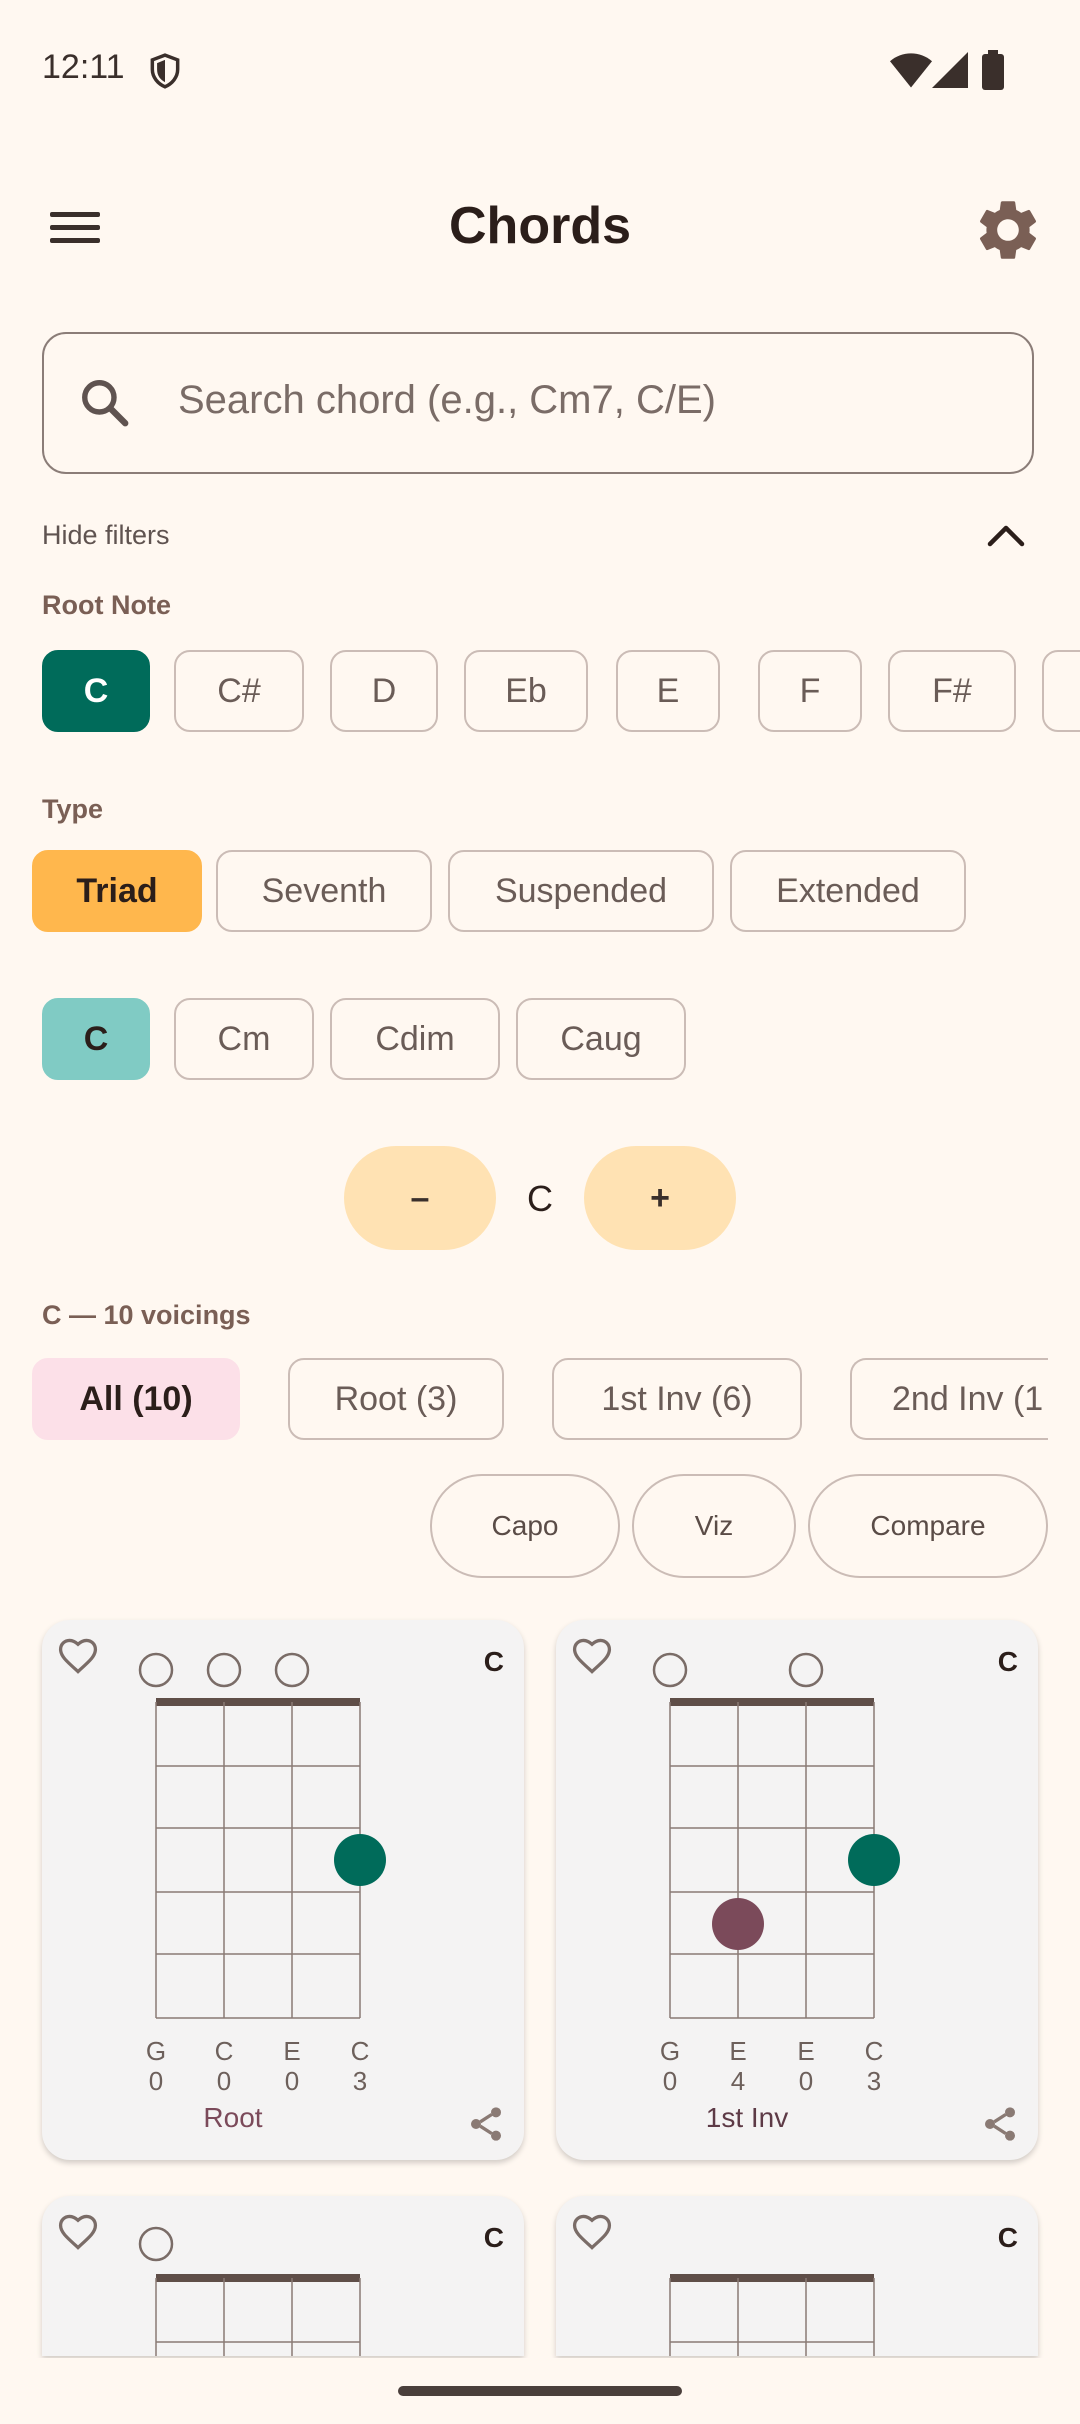 This screenshot has height=2424, width=1080. What do you see at coordinates (911, 70) in the screenshot?
I see `wifi-icon` at bounding box center [911, 70].